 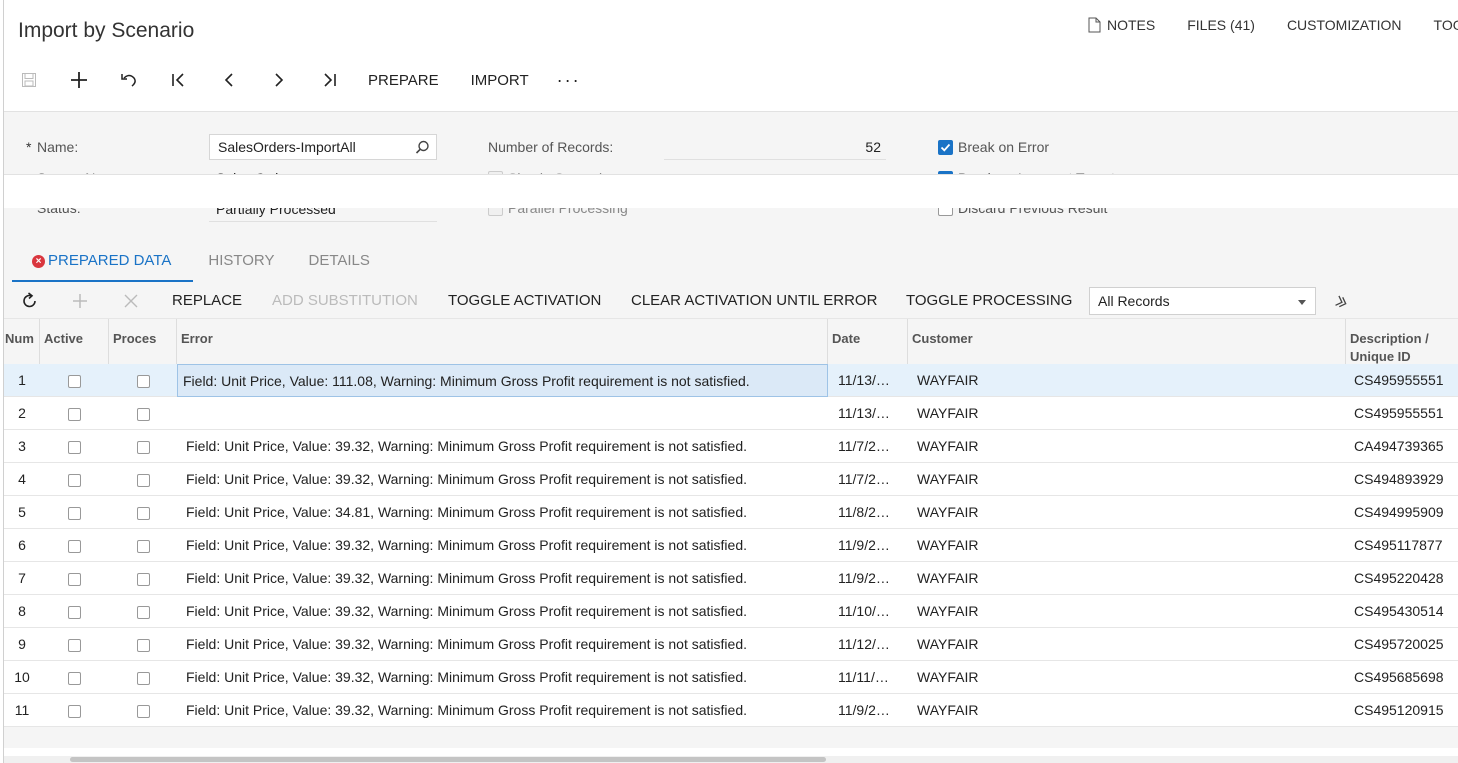 What do you see at coordinates (1399, 611) in the screenshot?
I see `cell-description: CS495430514` at bounding box center [1399, 611].